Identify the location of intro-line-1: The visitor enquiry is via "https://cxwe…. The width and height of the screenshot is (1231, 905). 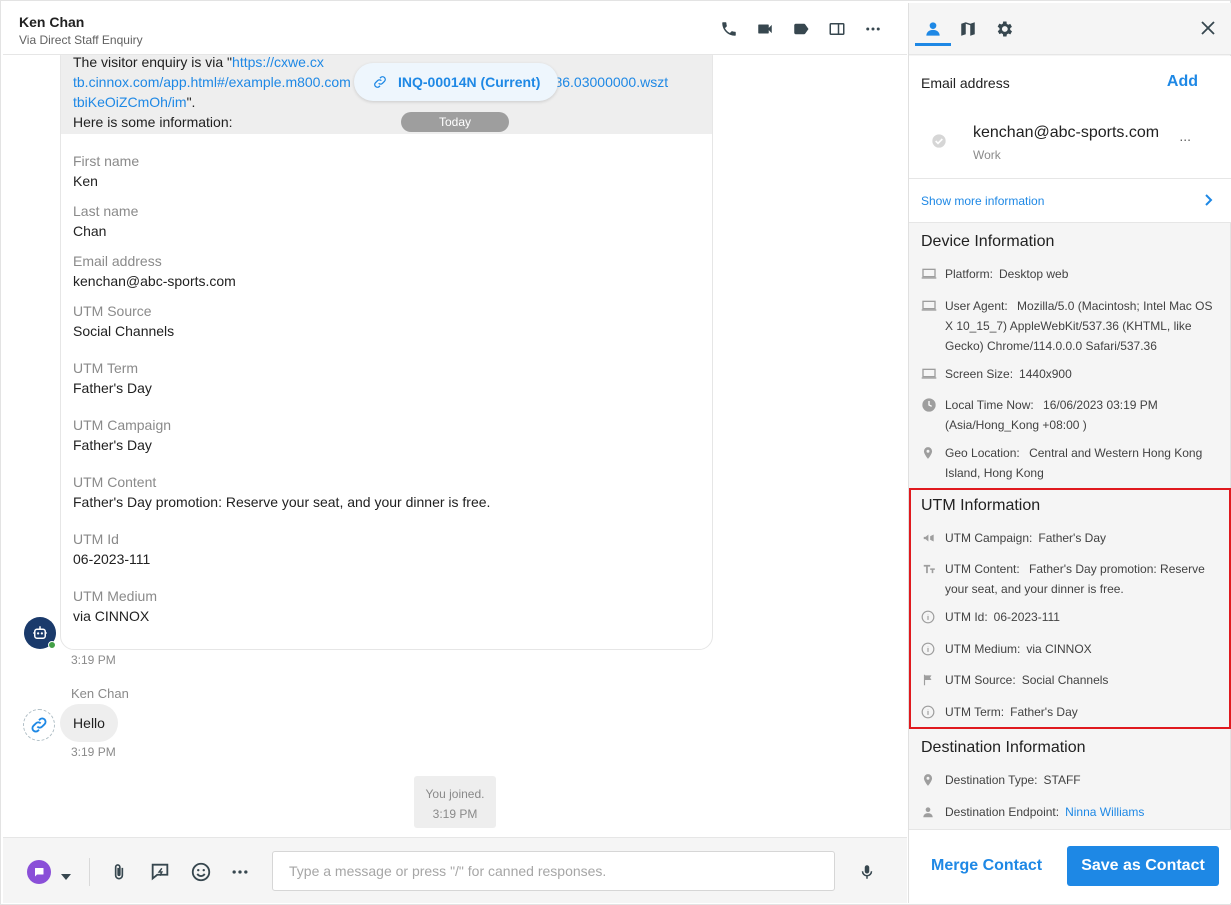
(198, 62).